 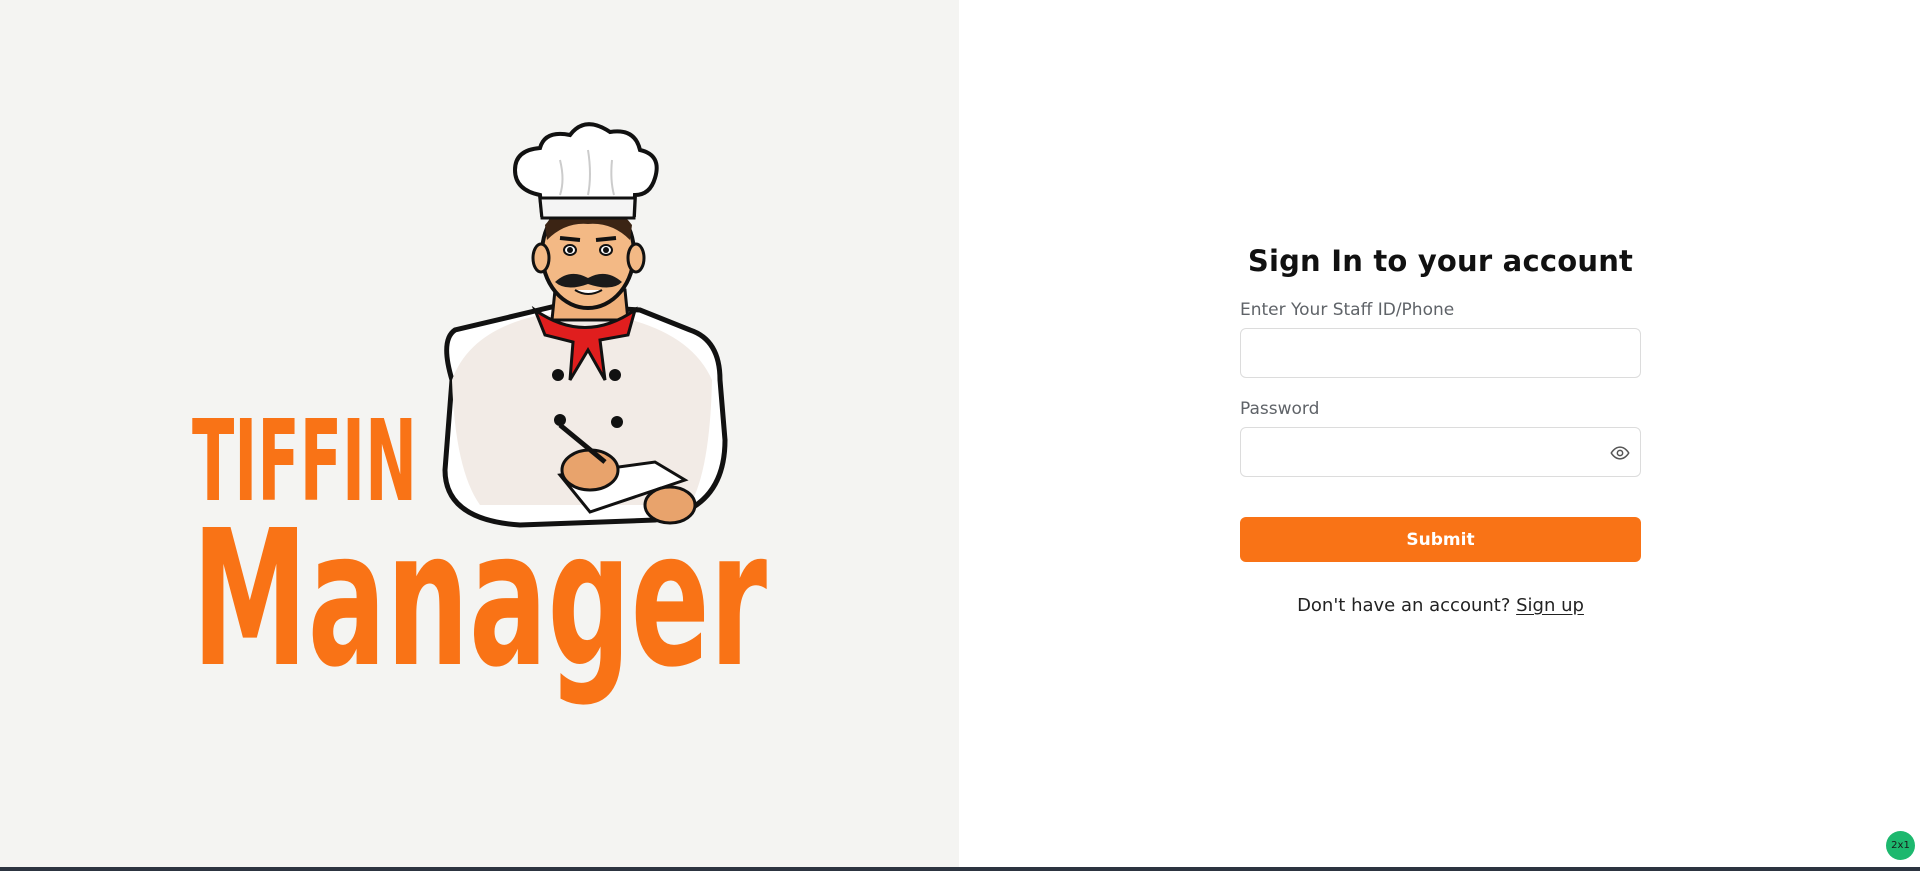 What do you see at coordinates (1440, 261) in the screenshot?
I see `page-title: Sign In to your account` at bounding box center [1440, 261].